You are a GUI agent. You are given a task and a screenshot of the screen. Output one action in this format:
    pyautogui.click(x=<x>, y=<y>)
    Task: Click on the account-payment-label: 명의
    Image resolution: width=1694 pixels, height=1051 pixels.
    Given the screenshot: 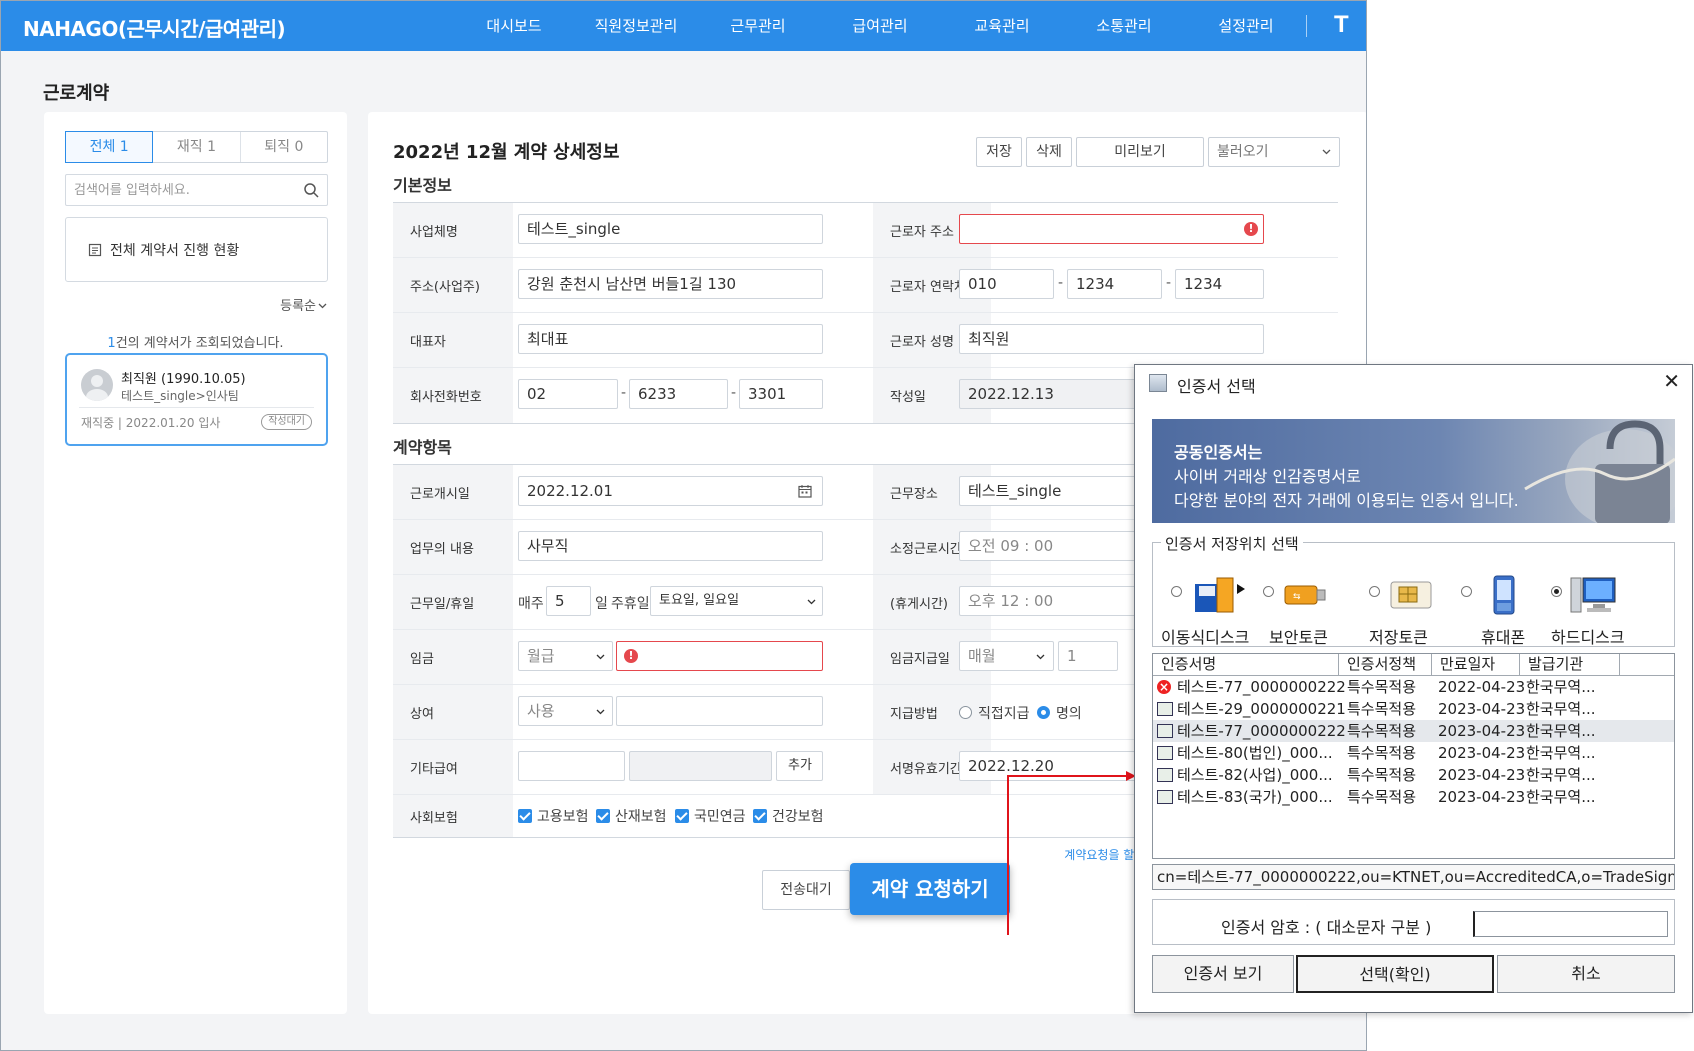 What is the action you would take?
    pyautogui.click(x=1069, y=714)
    